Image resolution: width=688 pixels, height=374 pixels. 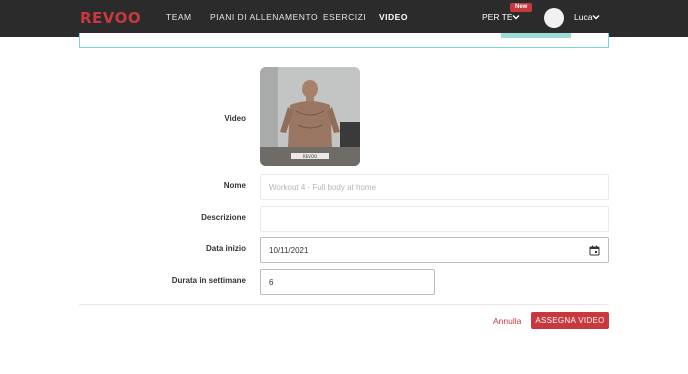 I want to click on user-menu: Luca, so click(x=583, y=17).